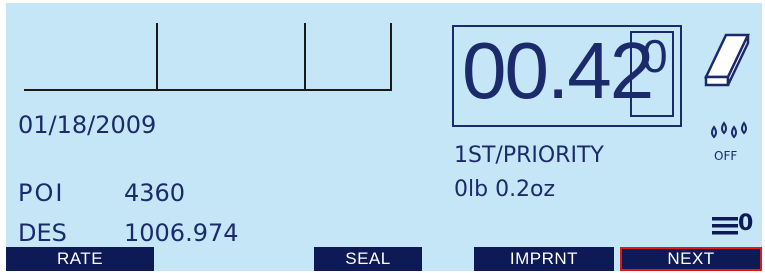 Image resolution: width=765 pixels, height=273 pixels. Describe the element at coordinates (80, 259) in the screenshot. I see `rate-button: RATE` at that location.